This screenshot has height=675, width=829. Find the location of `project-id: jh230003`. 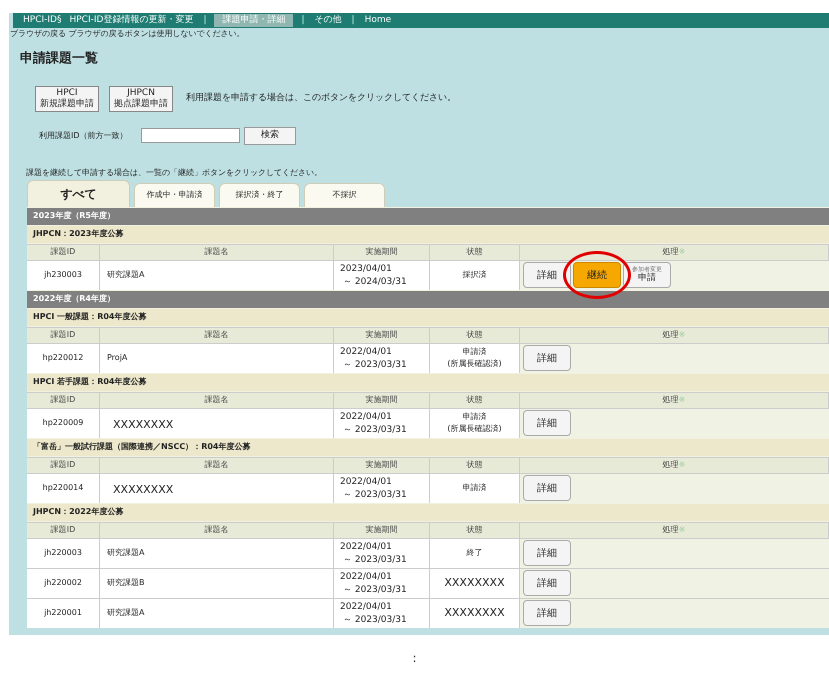

project-id: jh230003 is located at coordinates (63, 275).